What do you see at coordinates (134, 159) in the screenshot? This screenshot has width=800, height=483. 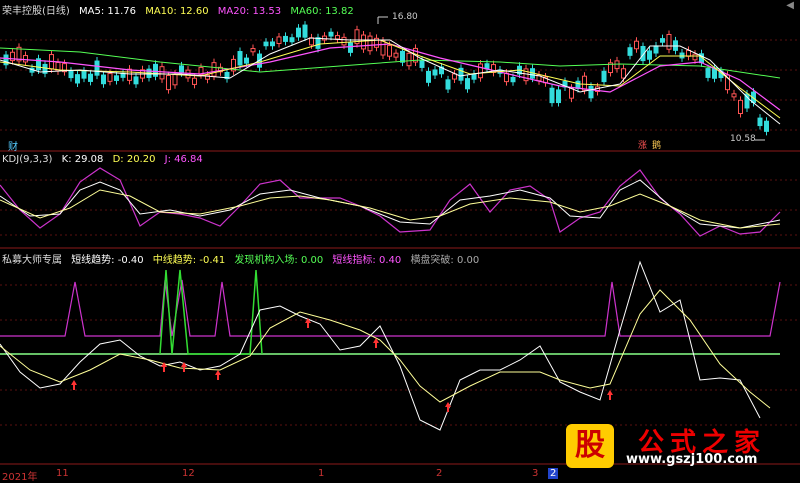 I see `kdj-d: D: 20.20` at bounding box center [134, 159].